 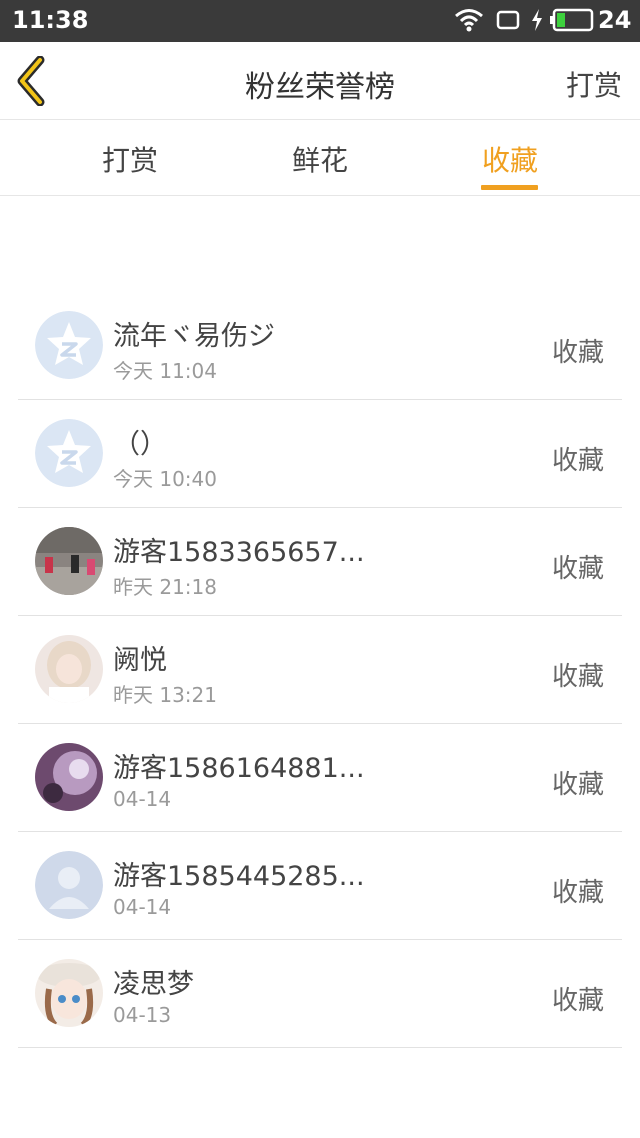 I want to click on active-tab-indicator, so click(x=509, y=187).